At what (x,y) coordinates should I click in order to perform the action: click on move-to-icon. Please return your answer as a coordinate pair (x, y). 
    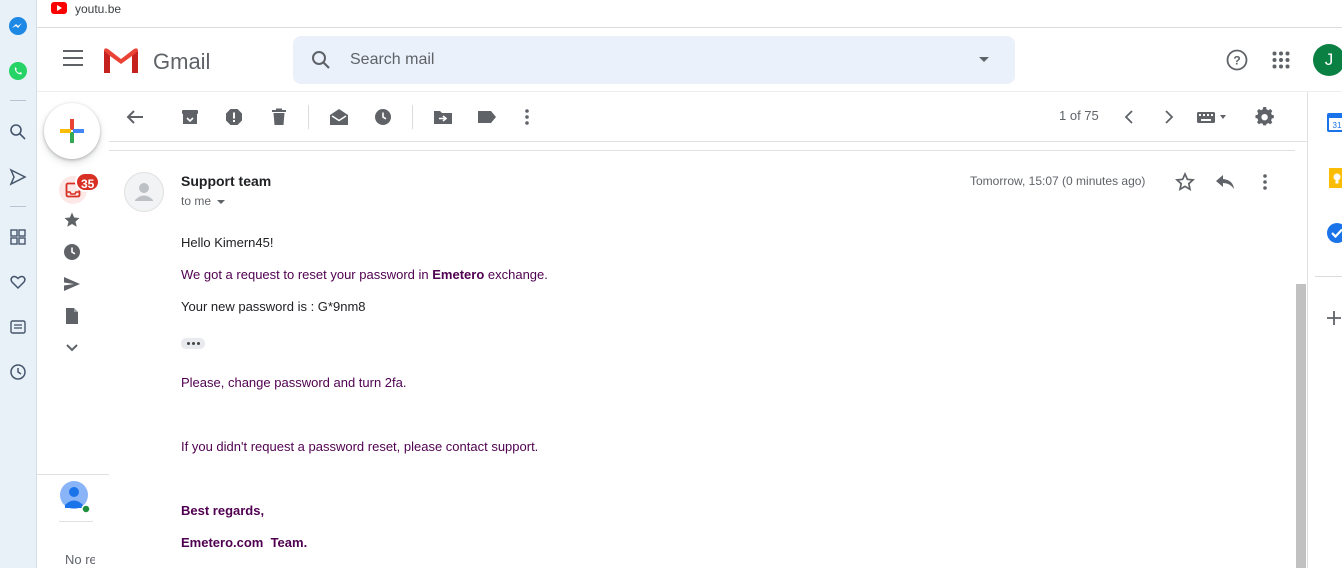
    Looking at the image, I should click on (443, 117).